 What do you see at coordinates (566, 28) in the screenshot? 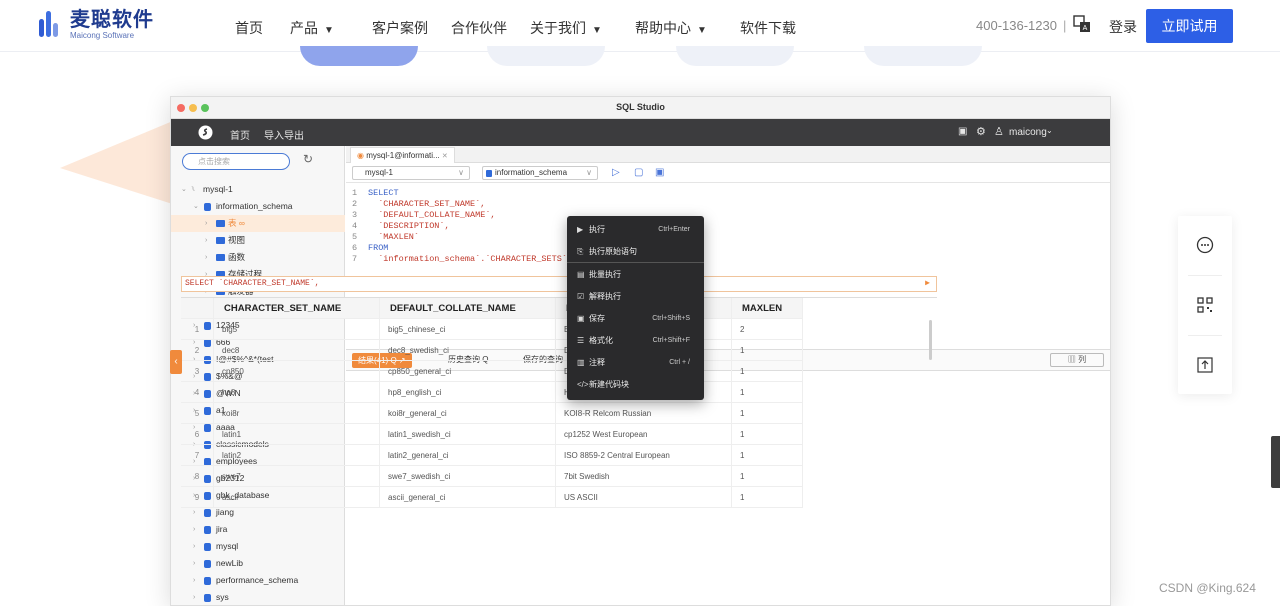
I see `nav-item: 关于我们 ▼` at bounding box center [566, 28].